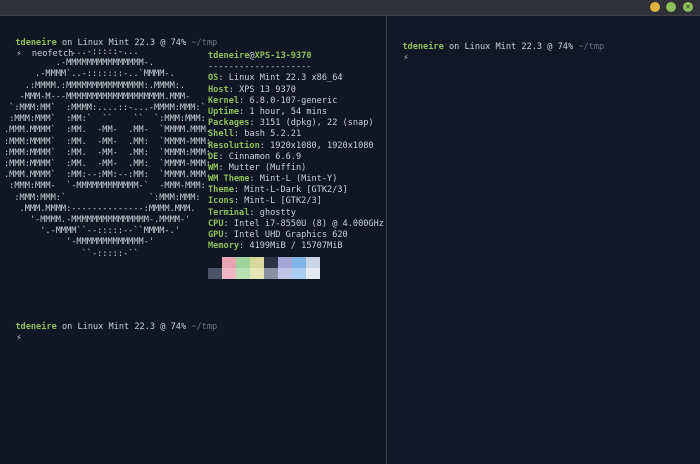  I want to click on info-key: Kernel, so click(224, 100).